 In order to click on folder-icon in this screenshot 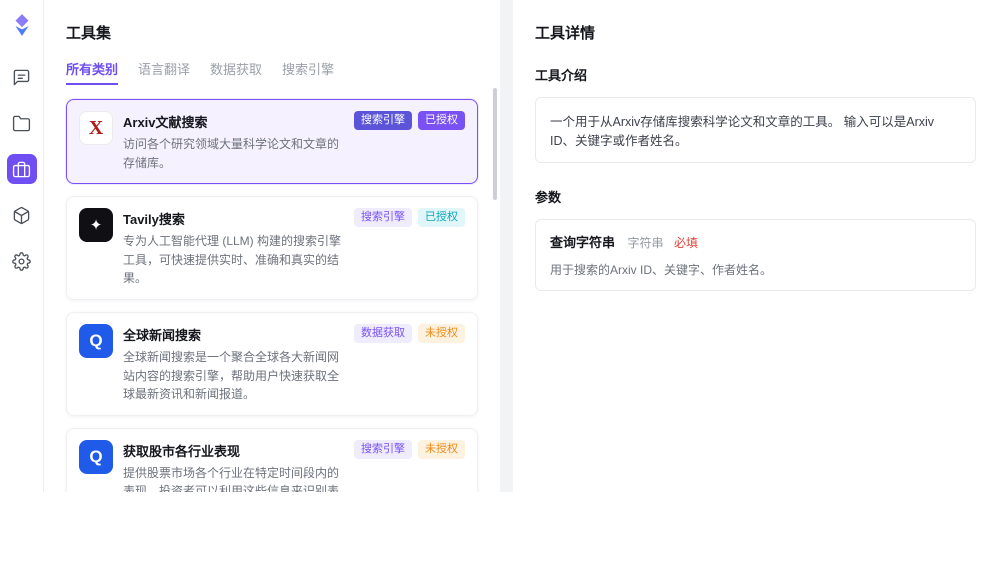, I will do `click(21, 123)`.